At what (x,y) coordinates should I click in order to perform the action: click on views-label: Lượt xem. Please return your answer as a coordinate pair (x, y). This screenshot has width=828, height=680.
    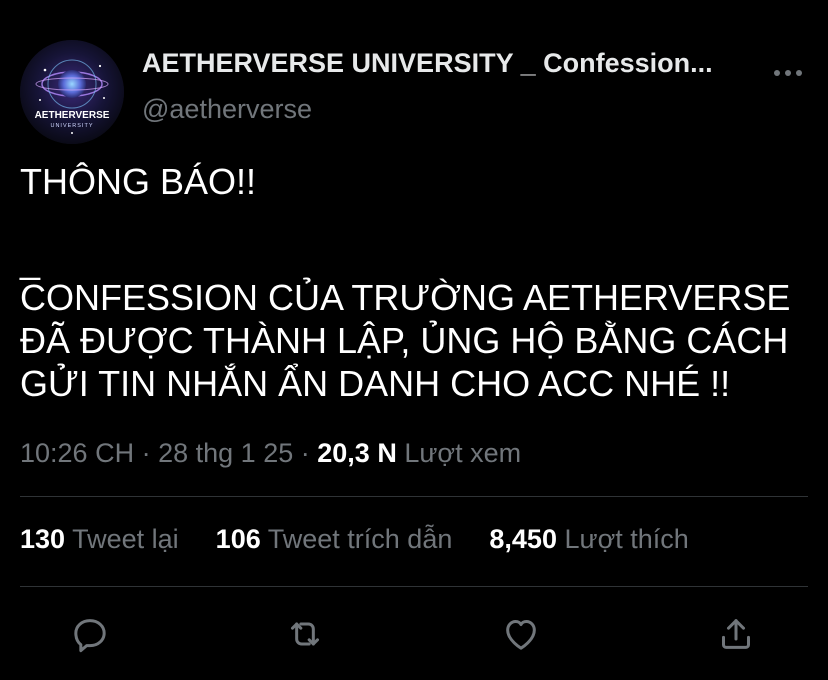
    Looking at the image, I should click on (462, 453).